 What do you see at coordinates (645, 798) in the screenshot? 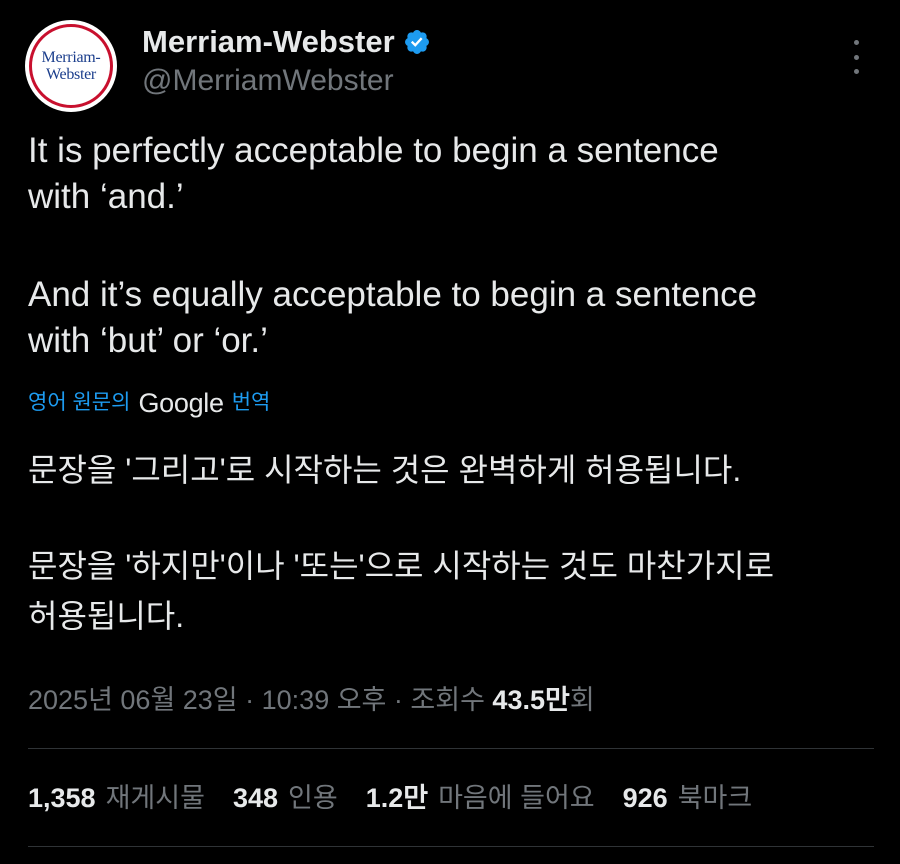
I see `stat-value: 926` at bounding box center [645, 798].